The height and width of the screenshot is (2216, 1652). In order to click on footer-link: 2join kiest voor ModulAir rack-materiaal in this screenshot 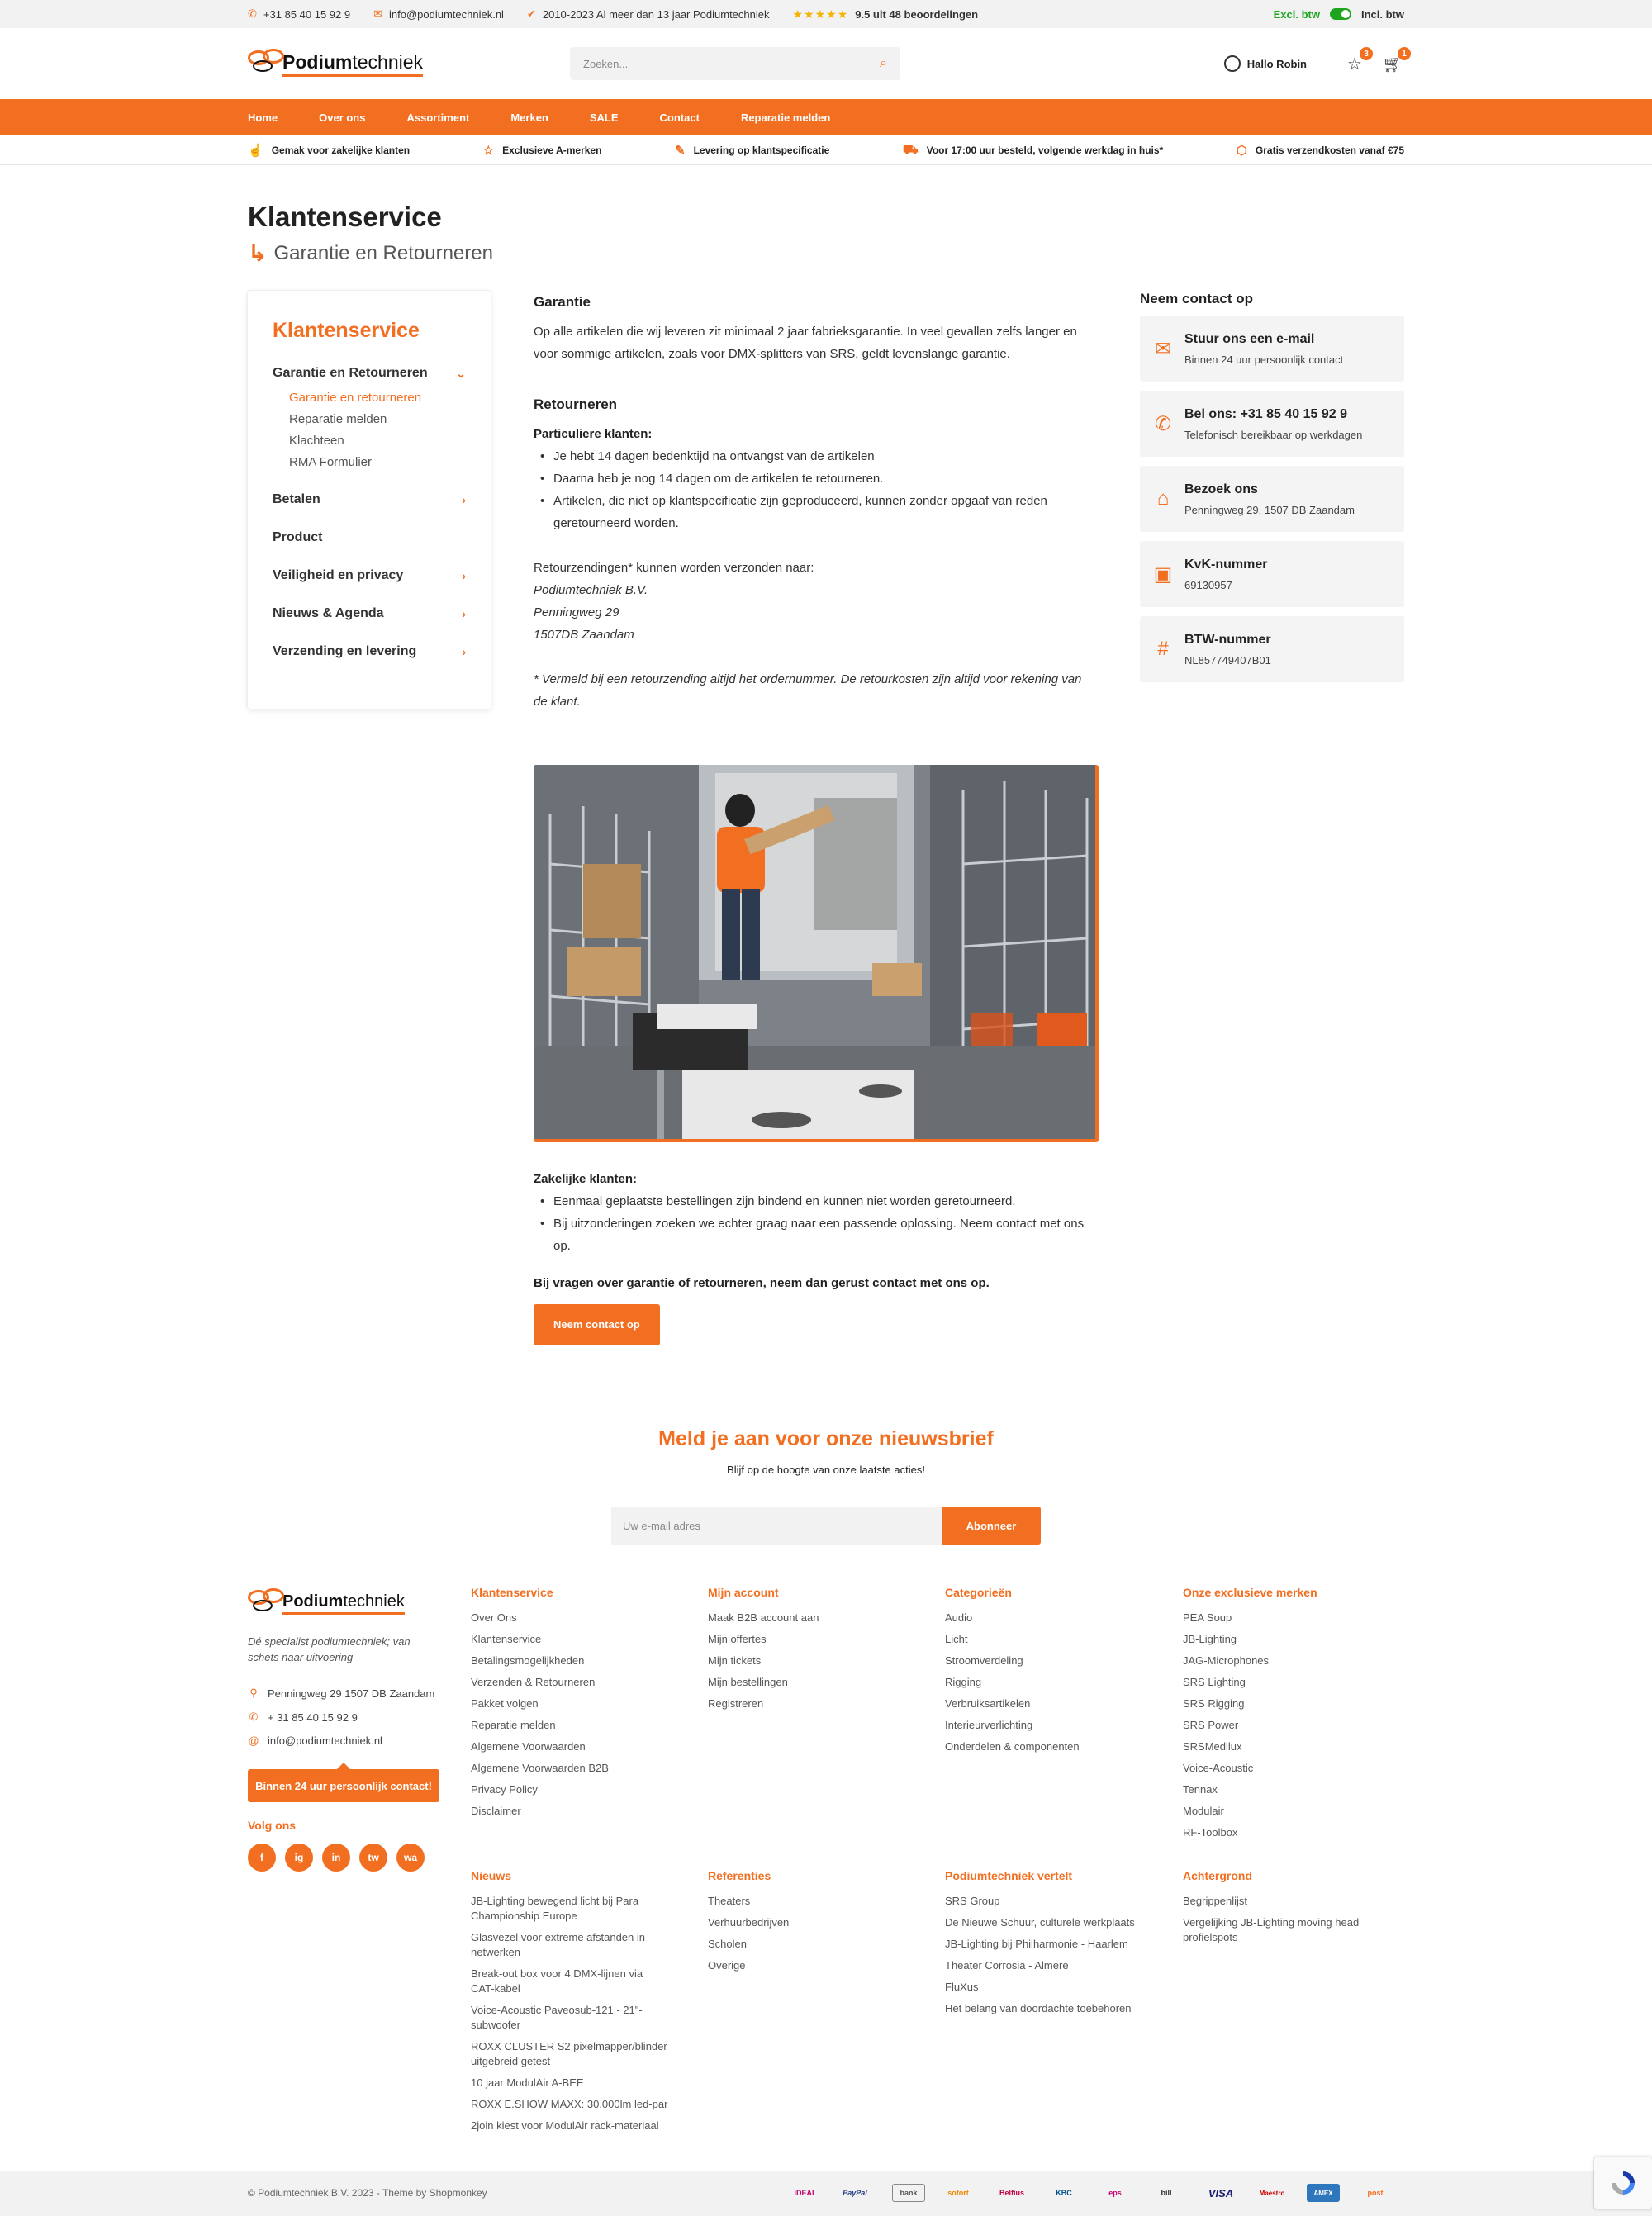, I will do `click(570, 2126)`.